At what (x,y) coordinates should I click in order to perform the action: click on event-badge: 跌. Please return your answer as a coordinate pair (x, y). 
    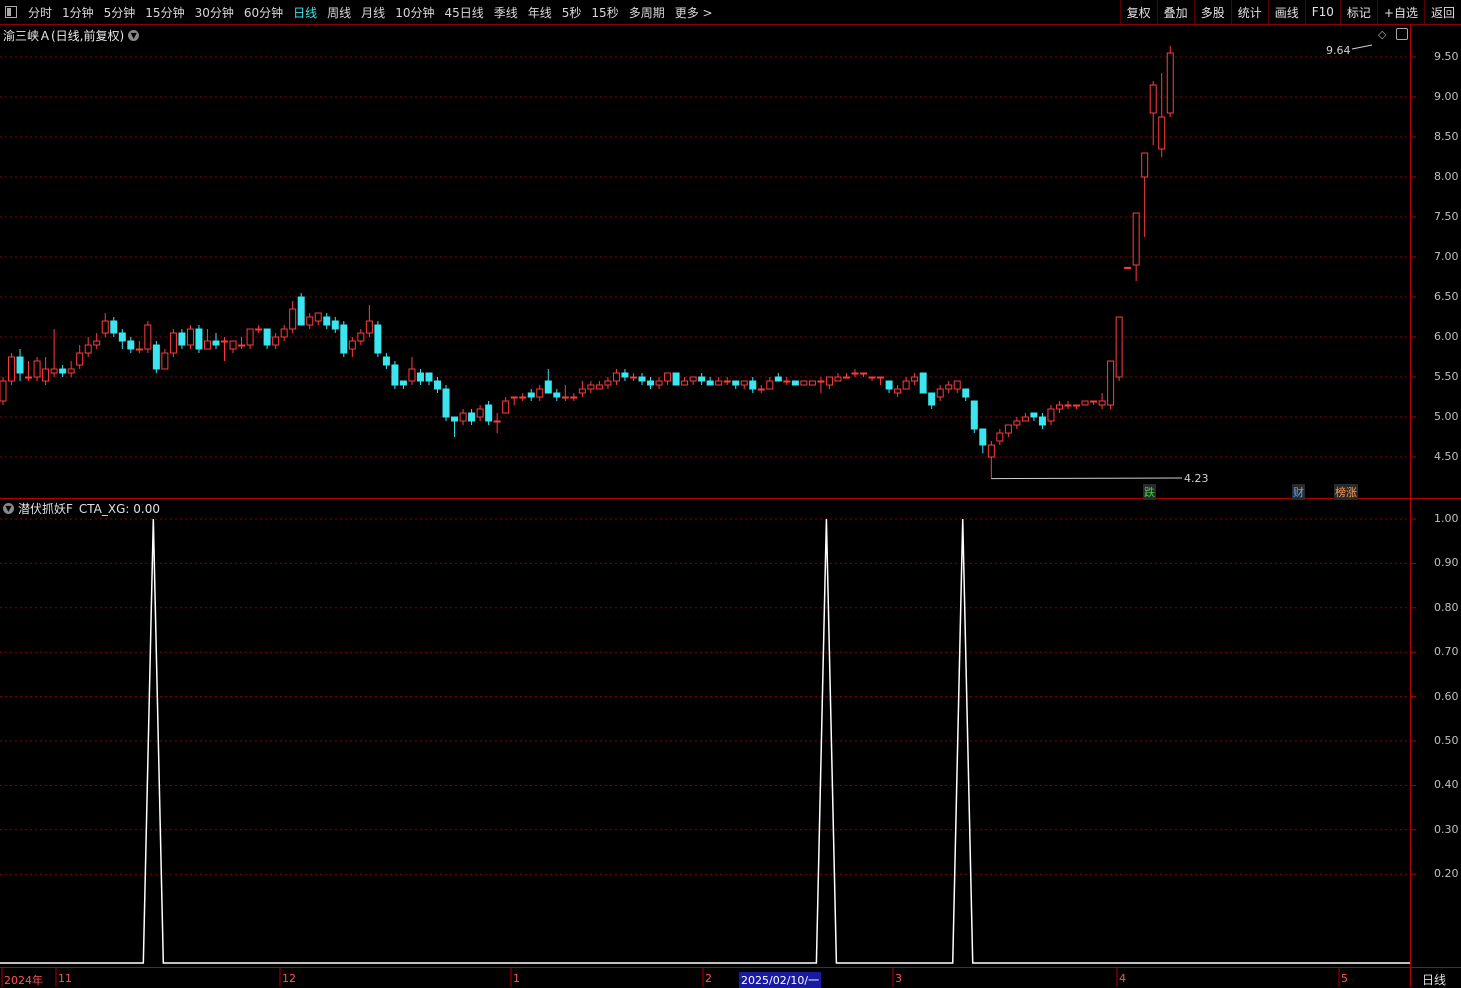
    Looking at the image, I should click on (1149, 492).